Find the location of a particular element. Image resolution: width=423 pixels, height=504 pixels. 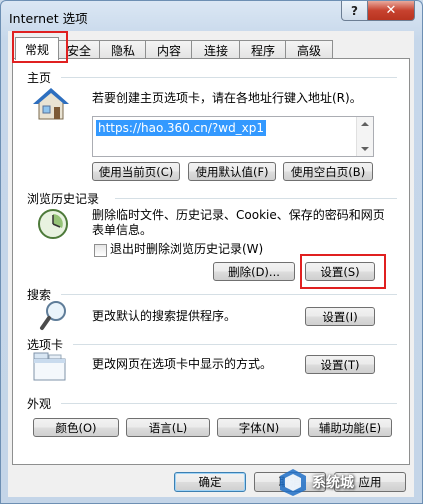

tabs-divider is located at coordinates (235, 344).